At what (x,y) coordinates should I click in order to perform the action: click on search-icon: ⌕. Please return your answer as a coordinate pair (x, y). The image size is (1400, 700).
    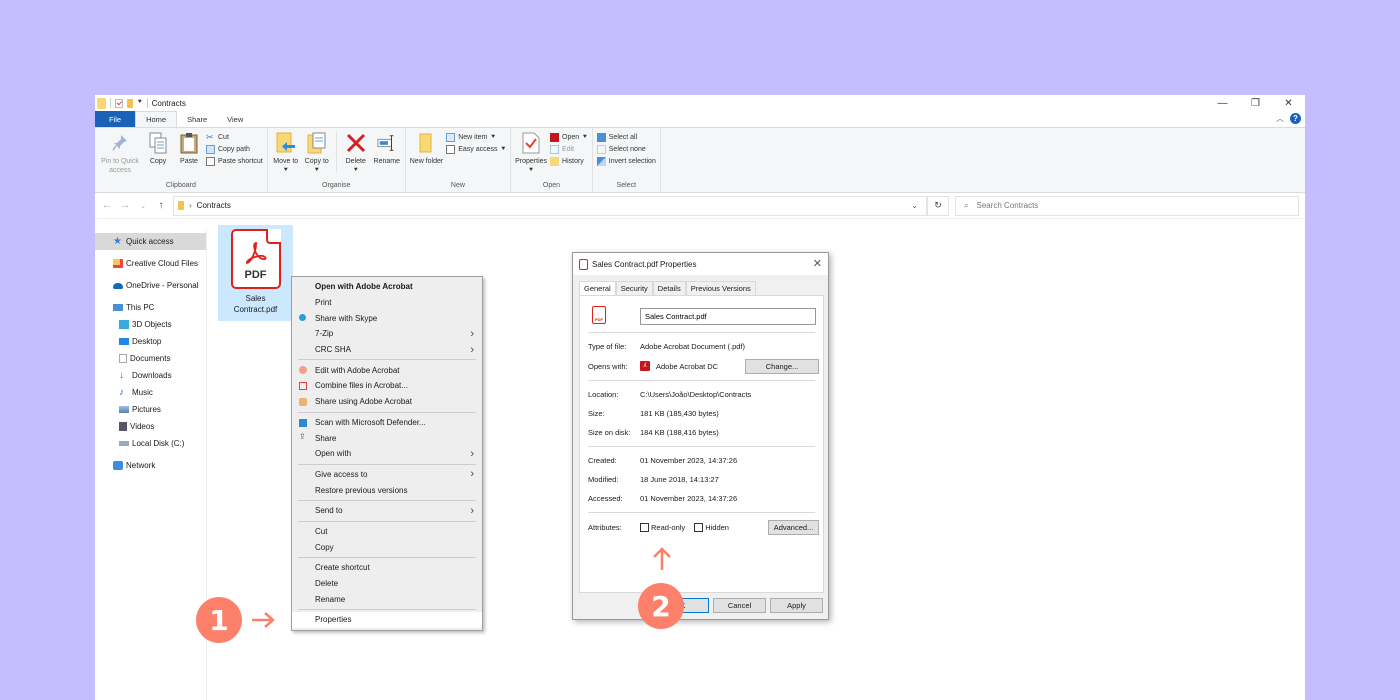
    Looking at the image, I should click on (966, 205).